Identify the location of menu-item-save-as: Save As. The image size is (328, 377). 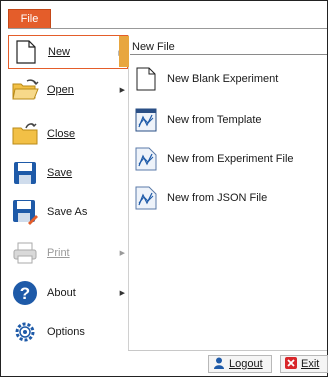
(68, 212).